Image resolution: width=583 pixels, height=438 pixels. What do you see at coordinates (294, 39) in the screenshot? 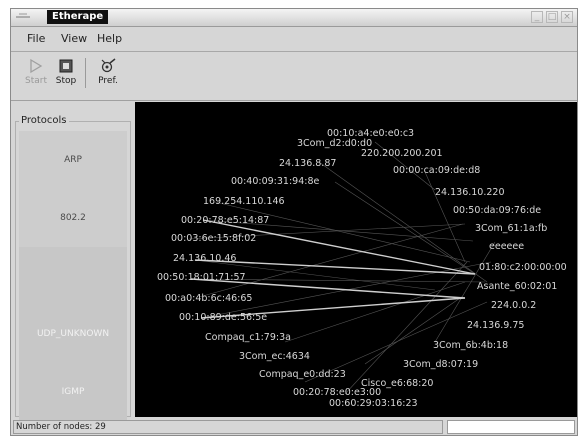
I see `menu-bar: File View Help` at bounding box center [294, 39].